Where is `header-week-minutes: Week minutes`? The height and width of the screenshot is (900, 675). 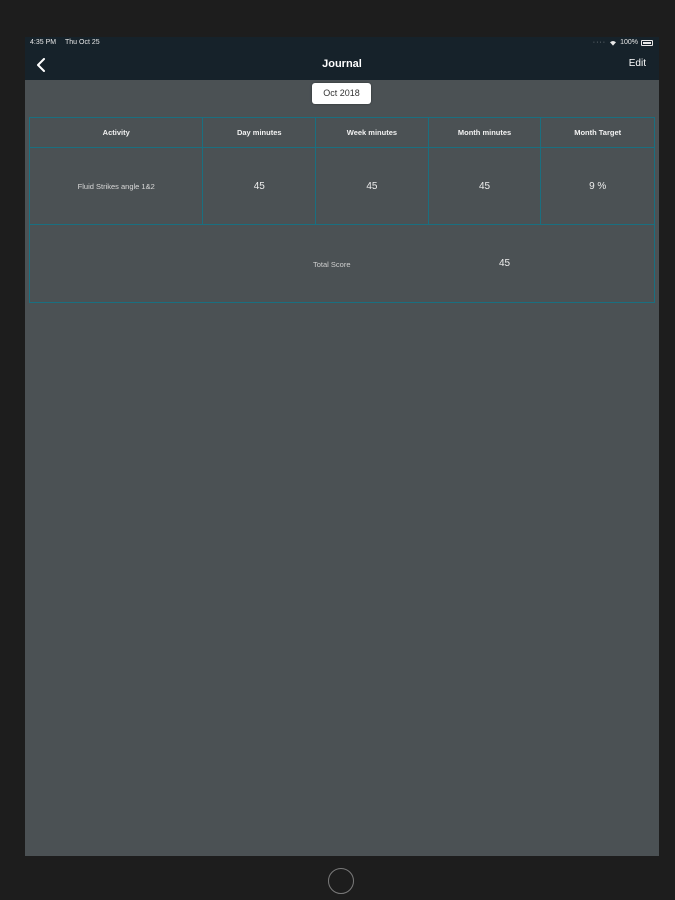
header-week-minutes: Week minutes is located at coordinates (372, 132).